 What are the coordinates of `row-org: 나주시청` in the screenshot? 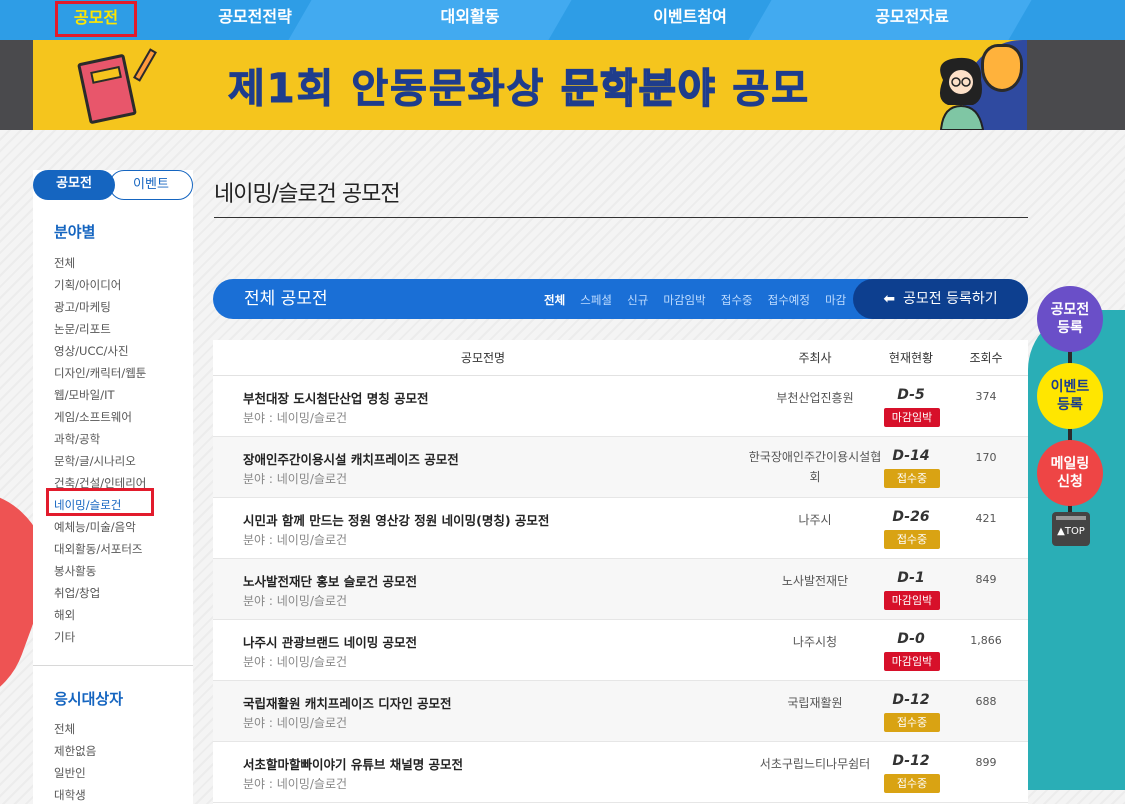 It's located at (815, 642).